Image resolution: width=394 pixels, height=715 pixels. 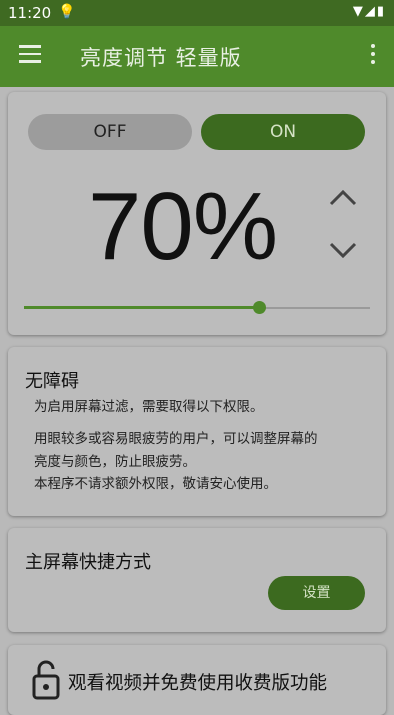 I want to click on off-button: OFF, so click(x=110, y=132).